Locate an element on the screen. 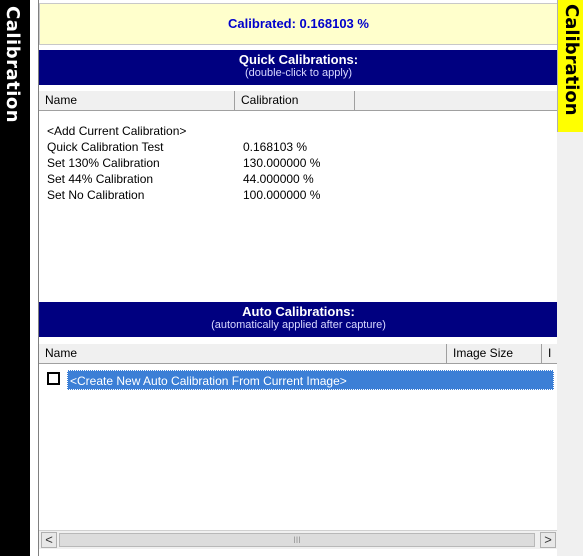 This screenshot has width=583, height=556. quick-calibrations-title: Quick Calibrations: is located at coordinates (298, 59).